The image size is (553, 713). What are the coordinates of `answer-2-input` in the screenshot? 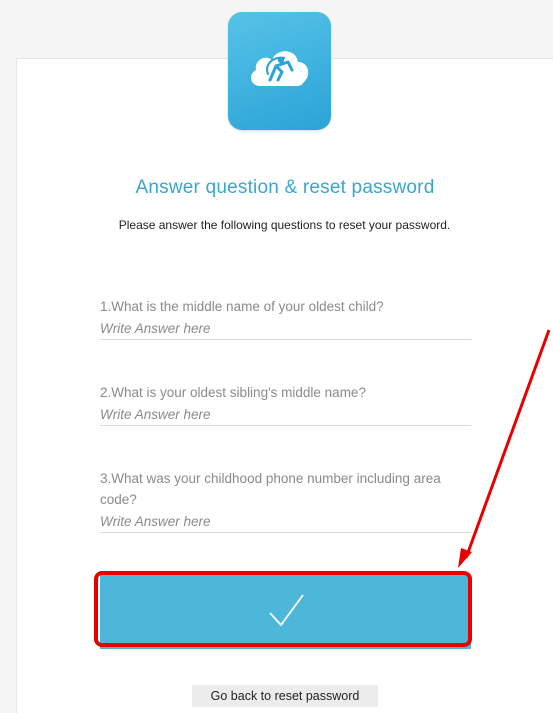 It's located at (285, 414).